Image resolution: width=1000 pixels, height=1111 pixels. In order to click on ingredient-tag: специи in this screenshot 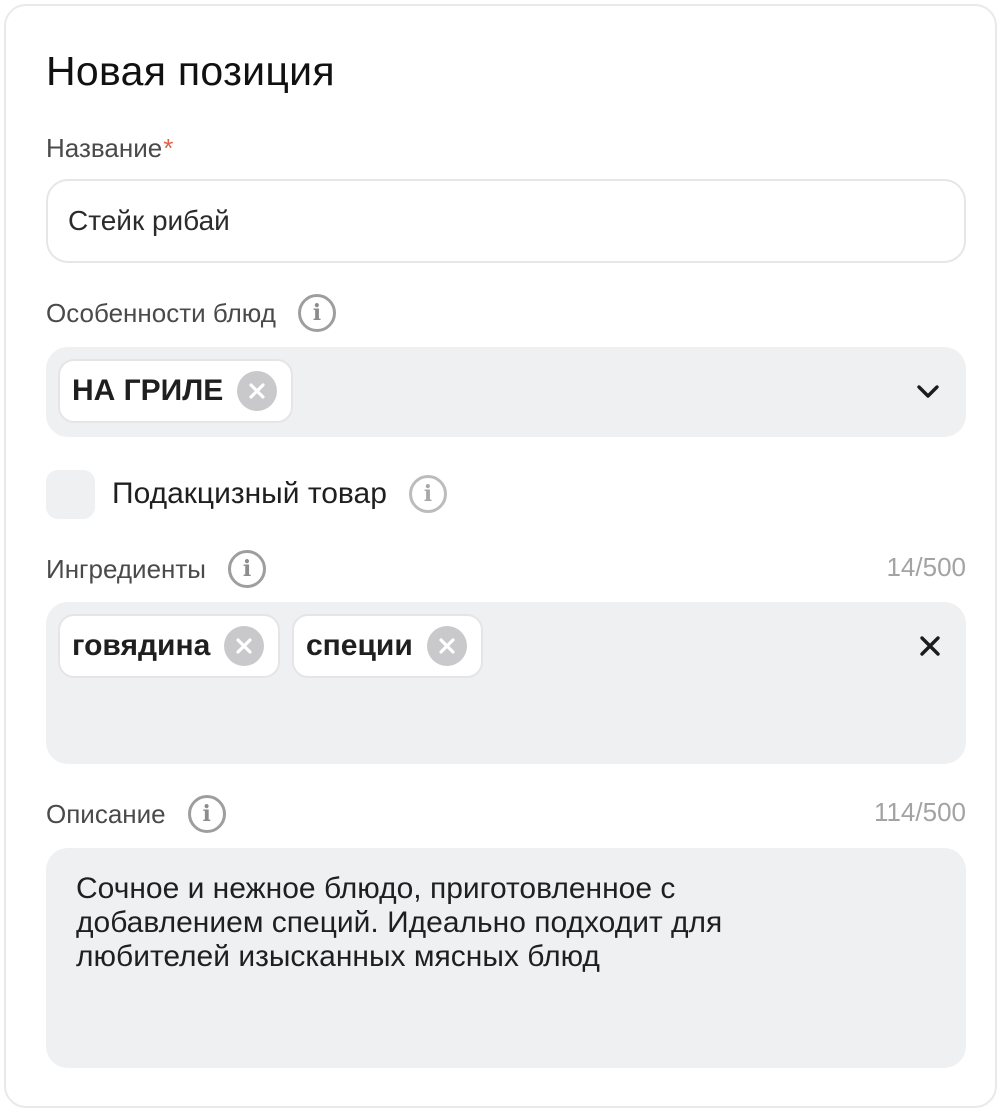, I will do `click(387, 646)`.